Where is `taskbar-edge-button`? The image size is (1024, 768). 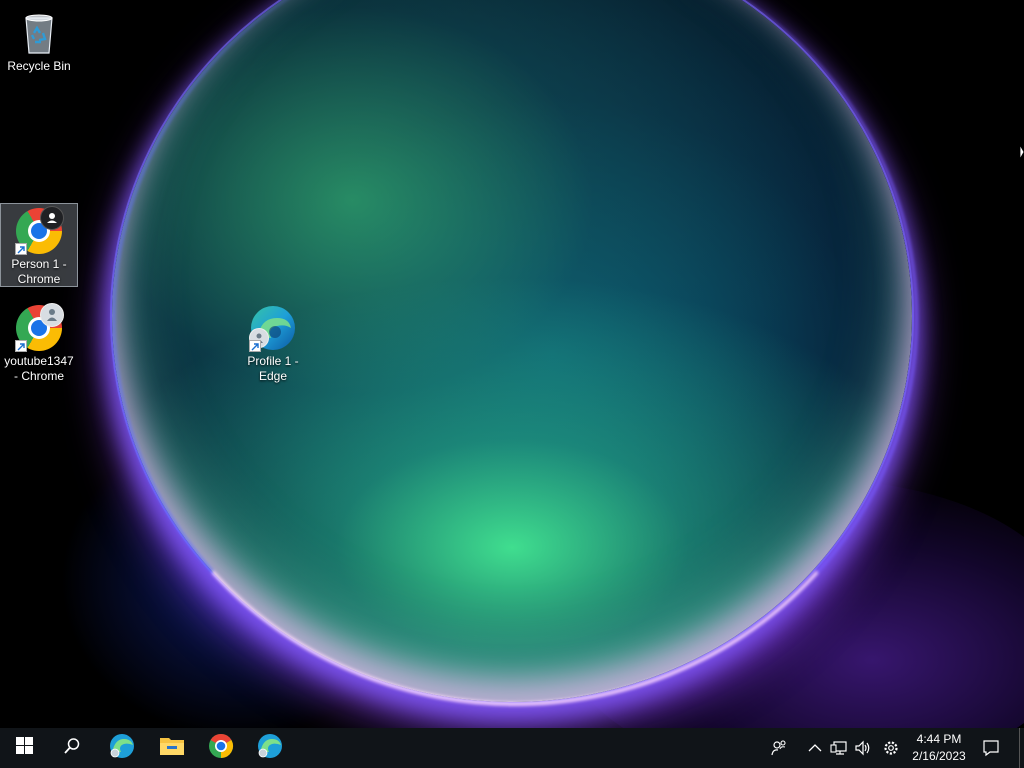 taskbar-edge-button is located at coordinates (122, 748).